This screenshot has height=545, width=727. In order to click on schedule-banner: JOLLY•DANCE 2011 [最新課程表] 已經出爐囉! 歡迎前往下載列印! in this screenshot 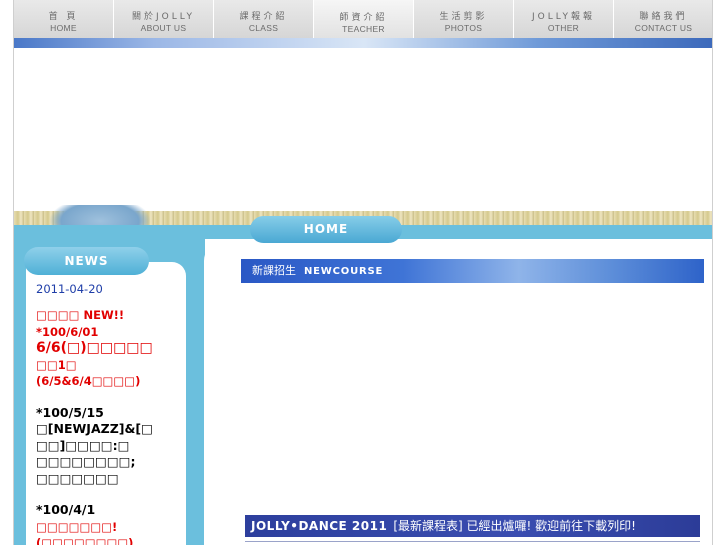, I will do `click(472, 526)`.